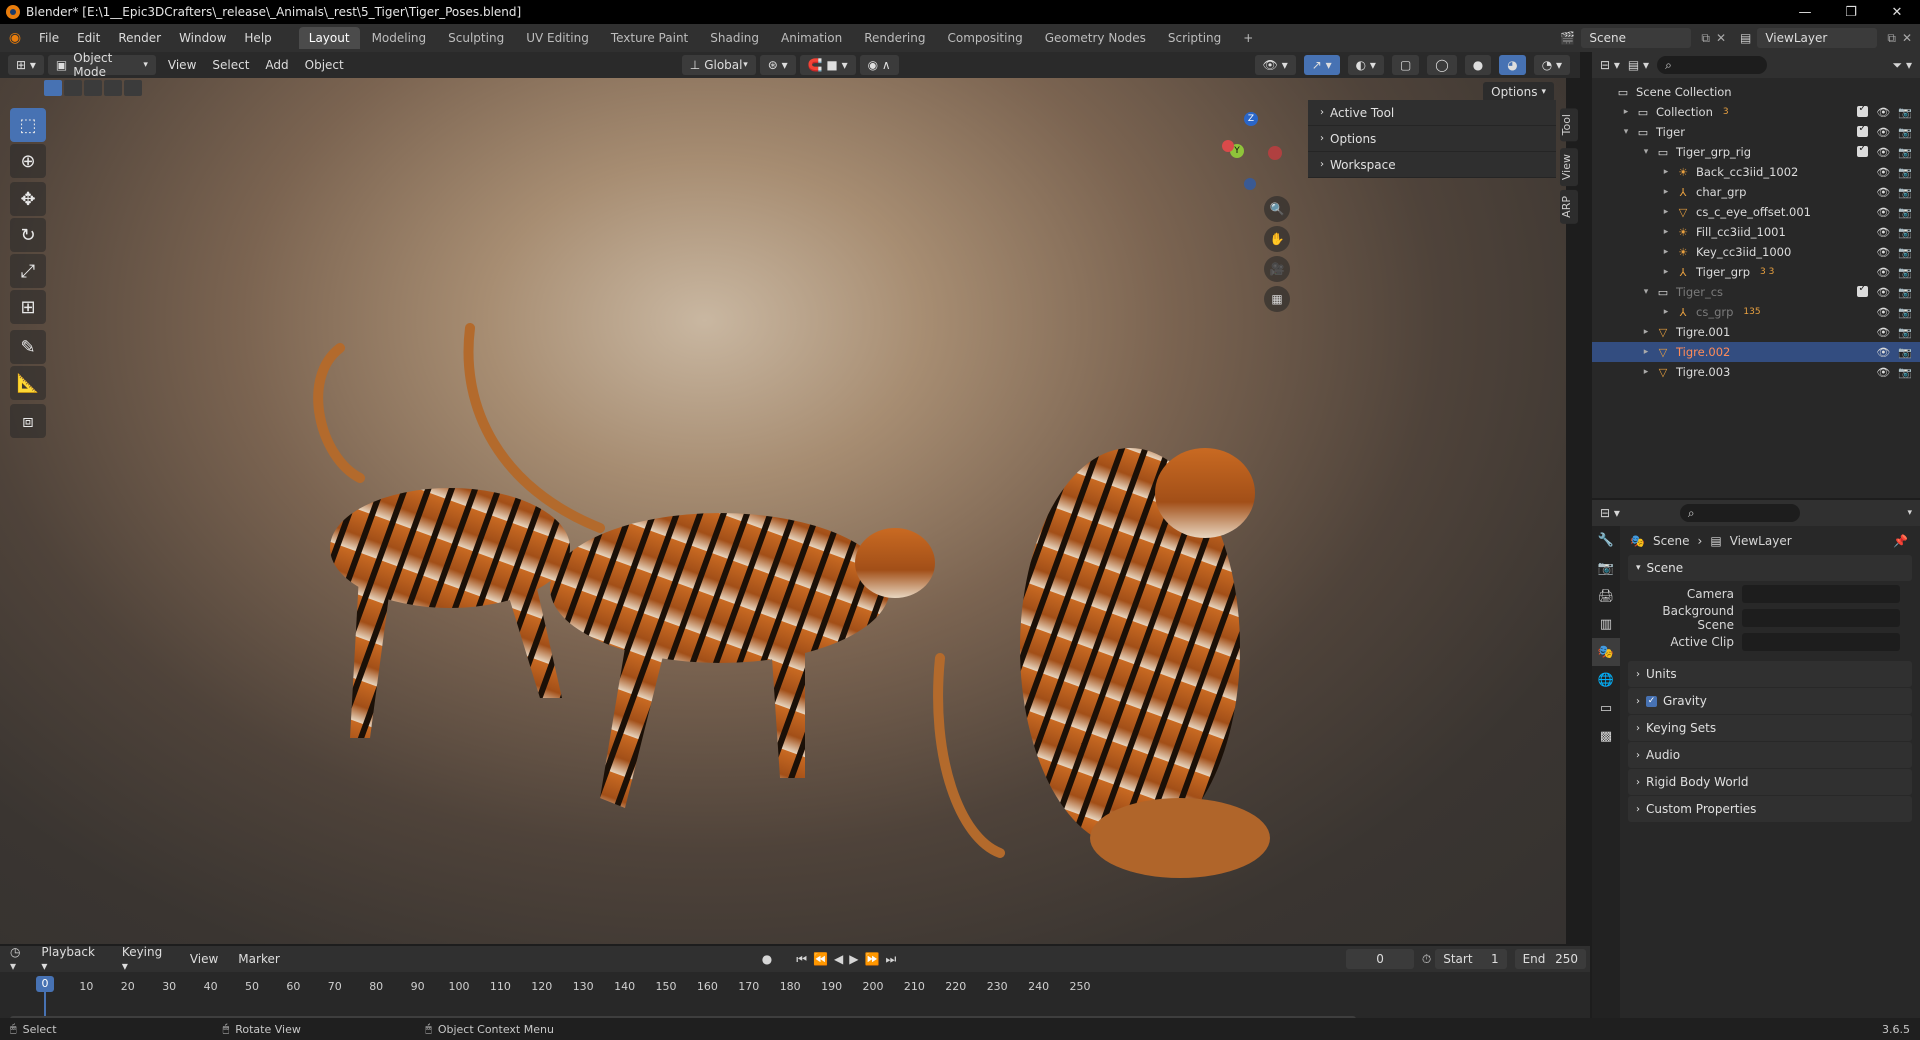 Image resolution: width=1920 pixels, height=1040 pixels. Describe the element at coordinates (1606, 680) in the screenshot. I see `world-tab-icon: 🌐` at that location.